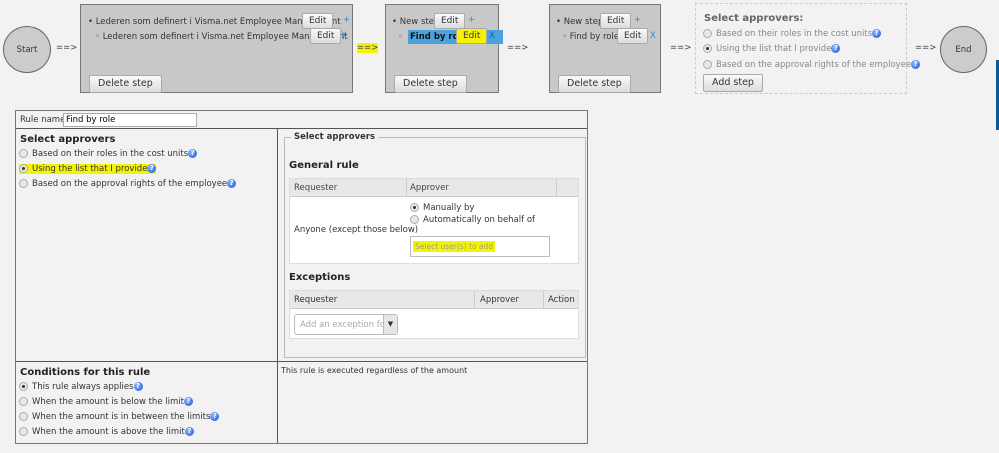 Image resolution: width=999 pixels, height=453 pixels. I want to click on conditions-title: Conditions for this rule, so click(85, 372).